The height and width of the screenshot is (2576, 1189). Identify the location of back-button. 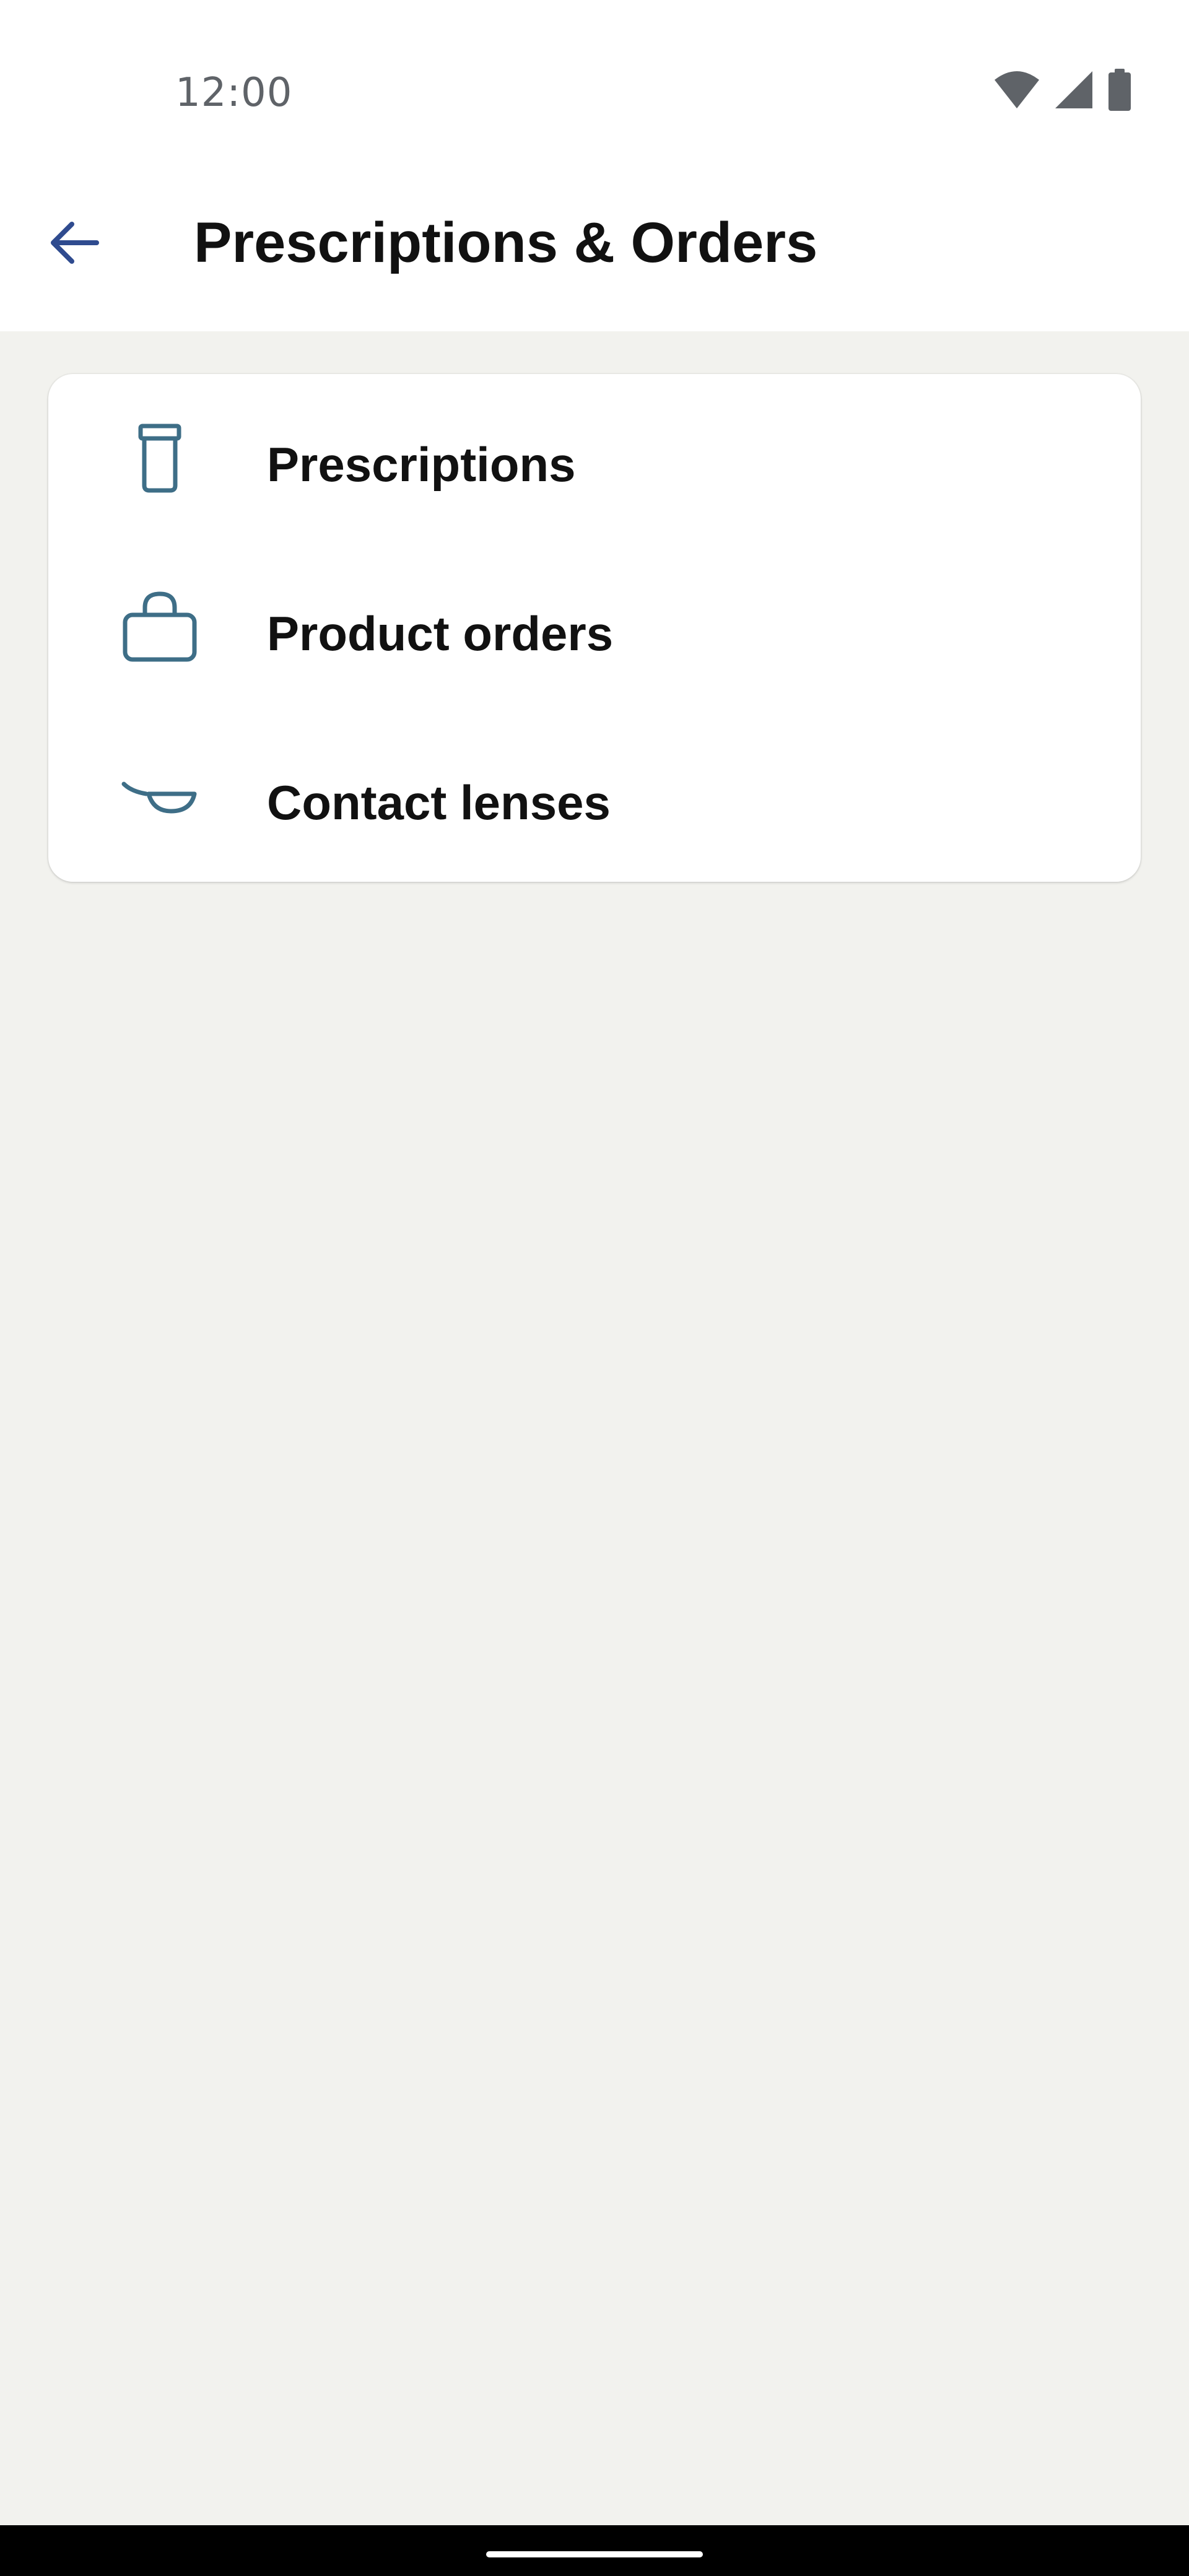
(74, 244).